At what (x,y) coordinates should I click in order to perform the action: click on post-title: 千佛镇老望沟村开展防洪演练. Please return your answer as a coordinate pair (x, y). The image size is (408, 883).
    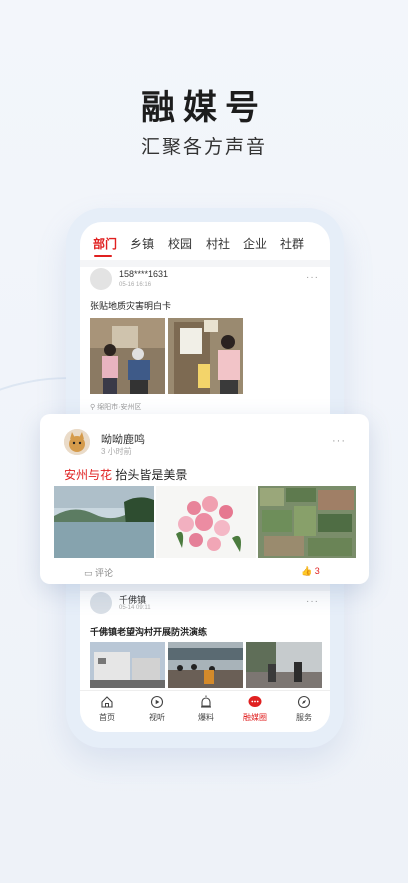
    Looking at the image, I should click on (148, 631).